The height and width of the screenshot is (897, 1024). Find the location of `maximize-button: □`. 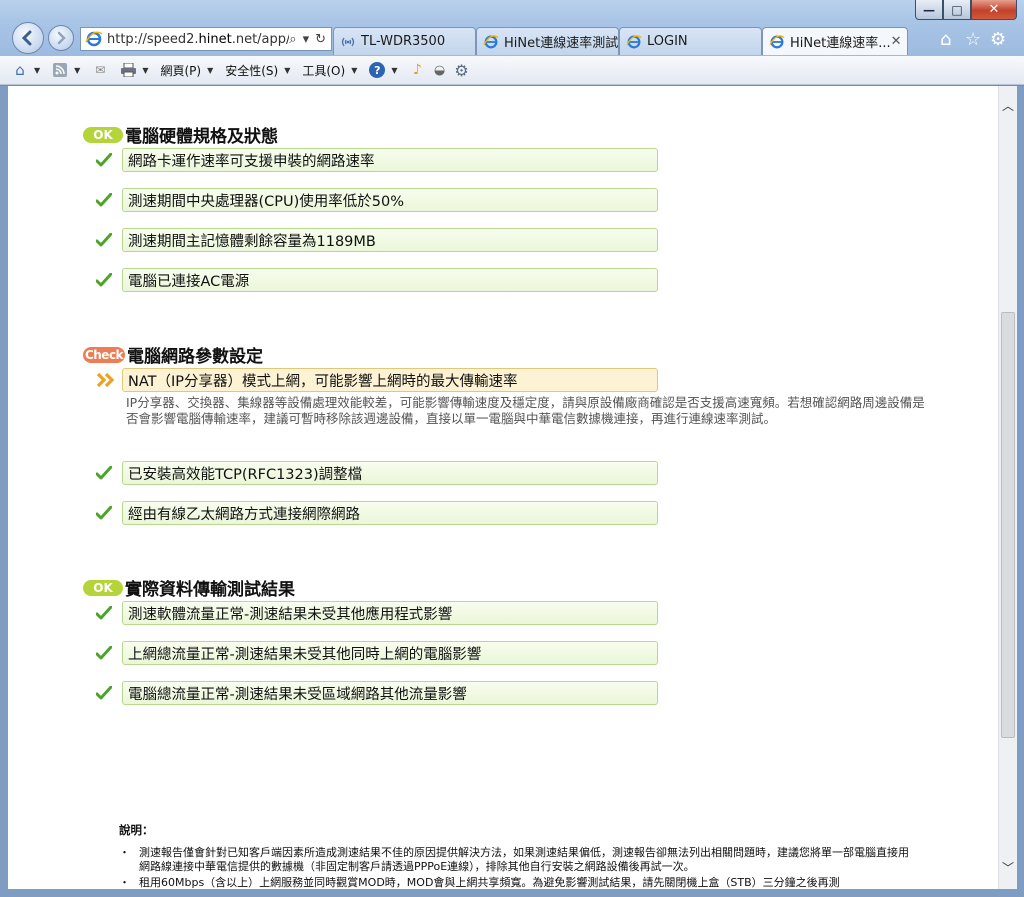

maximize-button: □ is located at coordinates (957, 10).